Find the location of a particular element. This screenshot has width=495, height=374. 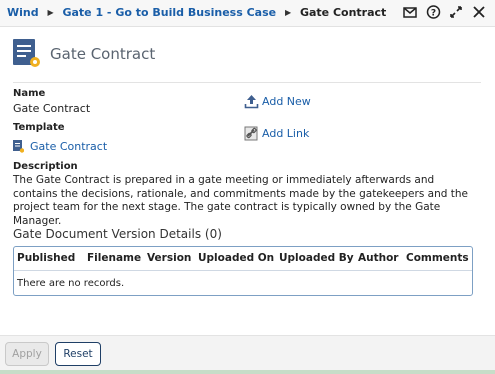

link-icon is located at coordinates (251, 133).